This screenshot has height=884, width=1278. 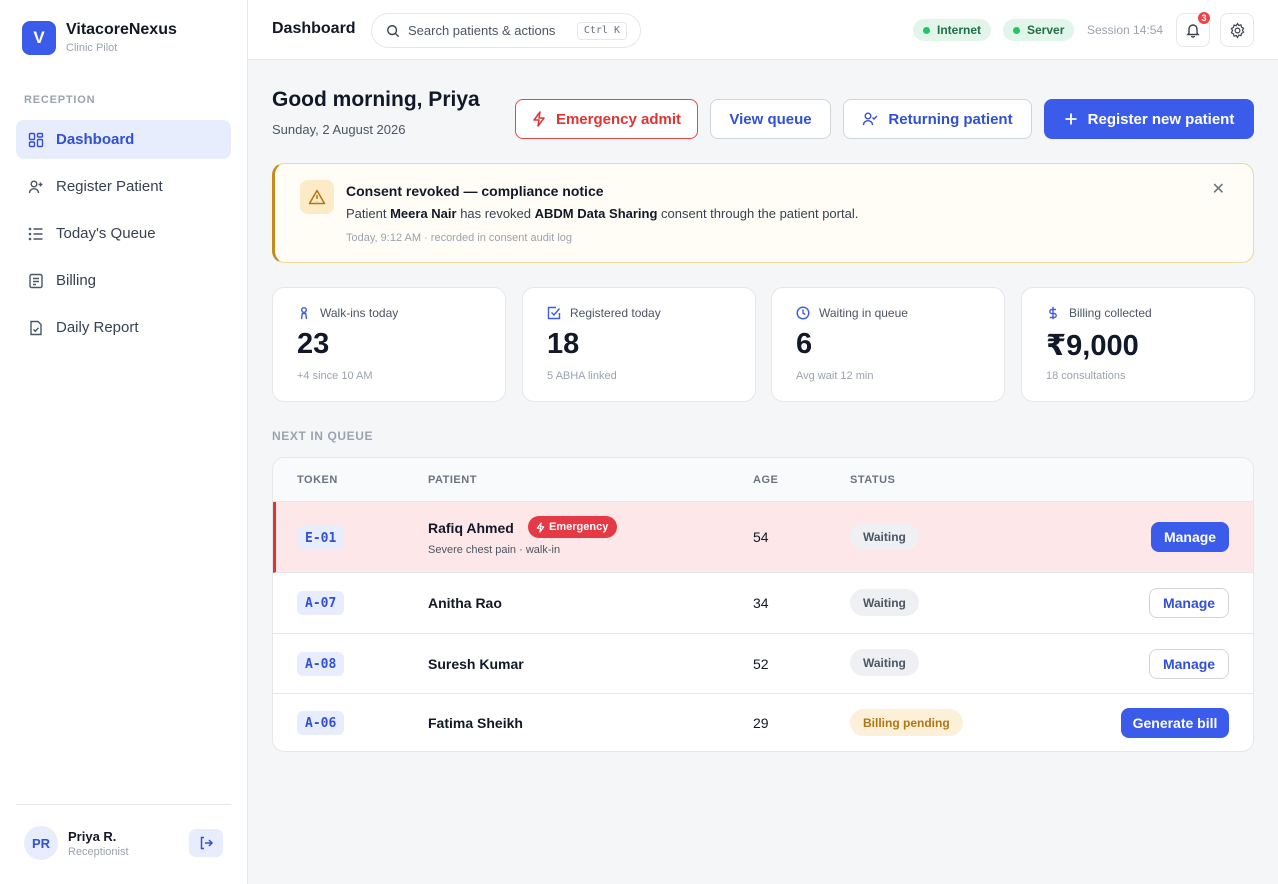 I want to click on sidebar-item-label: Billing, so click(x=76, y=280).